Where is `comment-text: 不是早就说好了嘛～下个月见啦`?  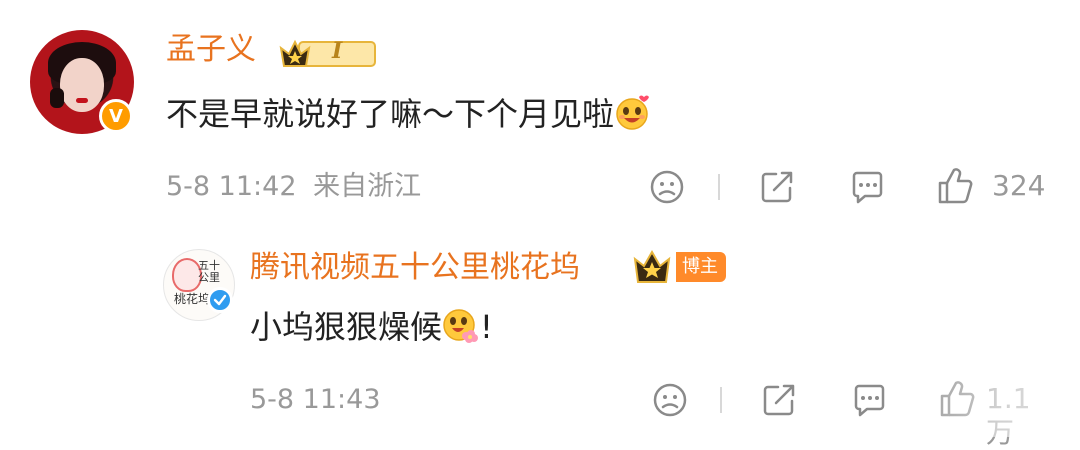 comment-text: 不是早就说好了嘛～下个月见啦 is located at coordinates (409, 113).